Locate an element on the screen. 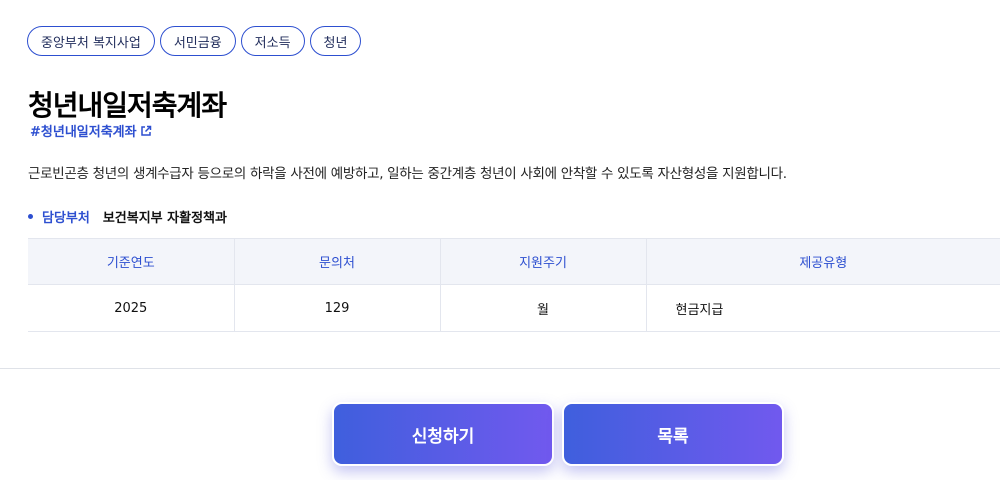 The height and width of the screenshot is (480, 1000). bullet-icon is located at coordinates (30, 216).